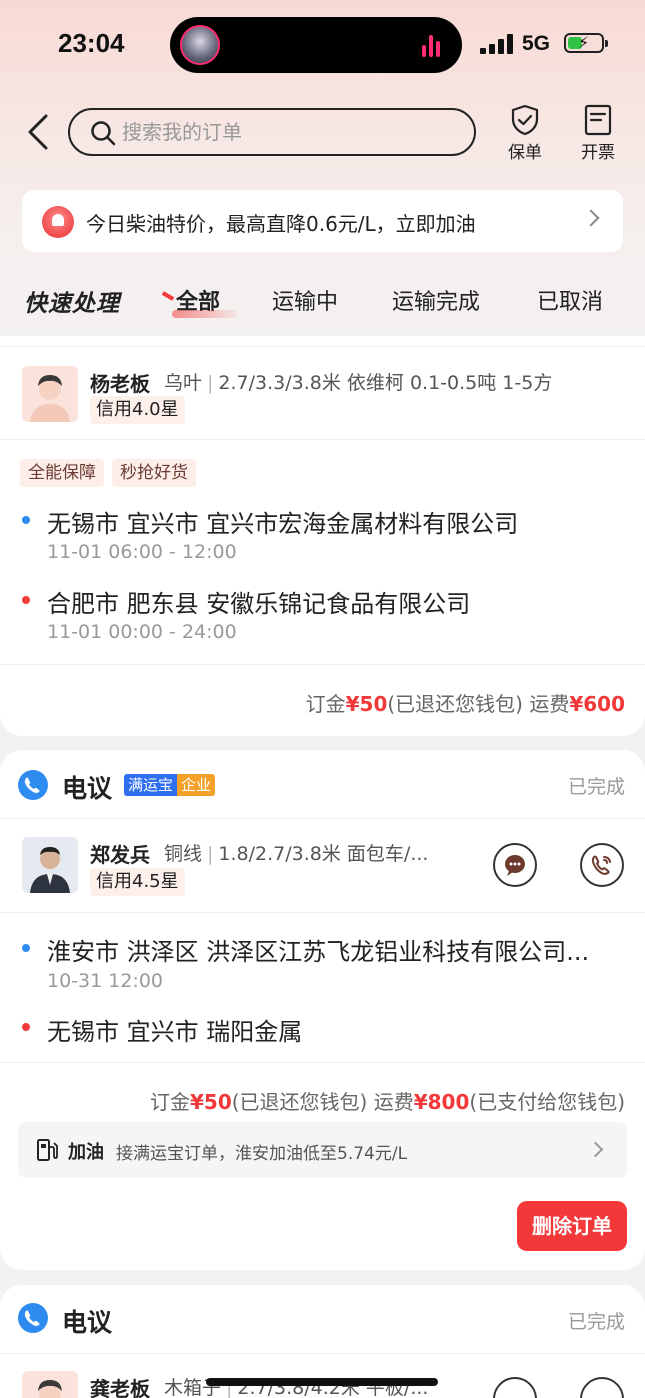 The image size is (645, 1398). I want to click on chat-icon, so click(515, 865).